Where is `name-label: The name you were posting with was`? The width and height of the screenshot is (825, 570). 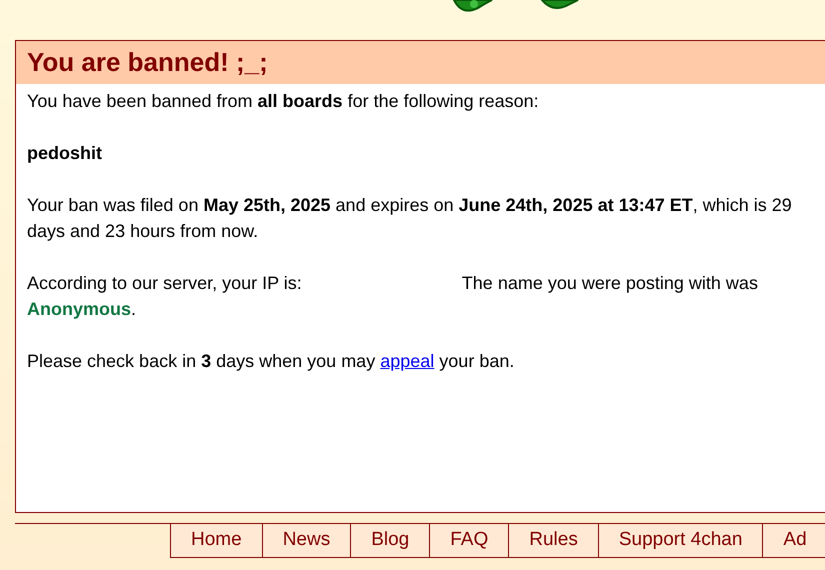 name-label: The name you were posting with was is located at coordinates (610, 283).